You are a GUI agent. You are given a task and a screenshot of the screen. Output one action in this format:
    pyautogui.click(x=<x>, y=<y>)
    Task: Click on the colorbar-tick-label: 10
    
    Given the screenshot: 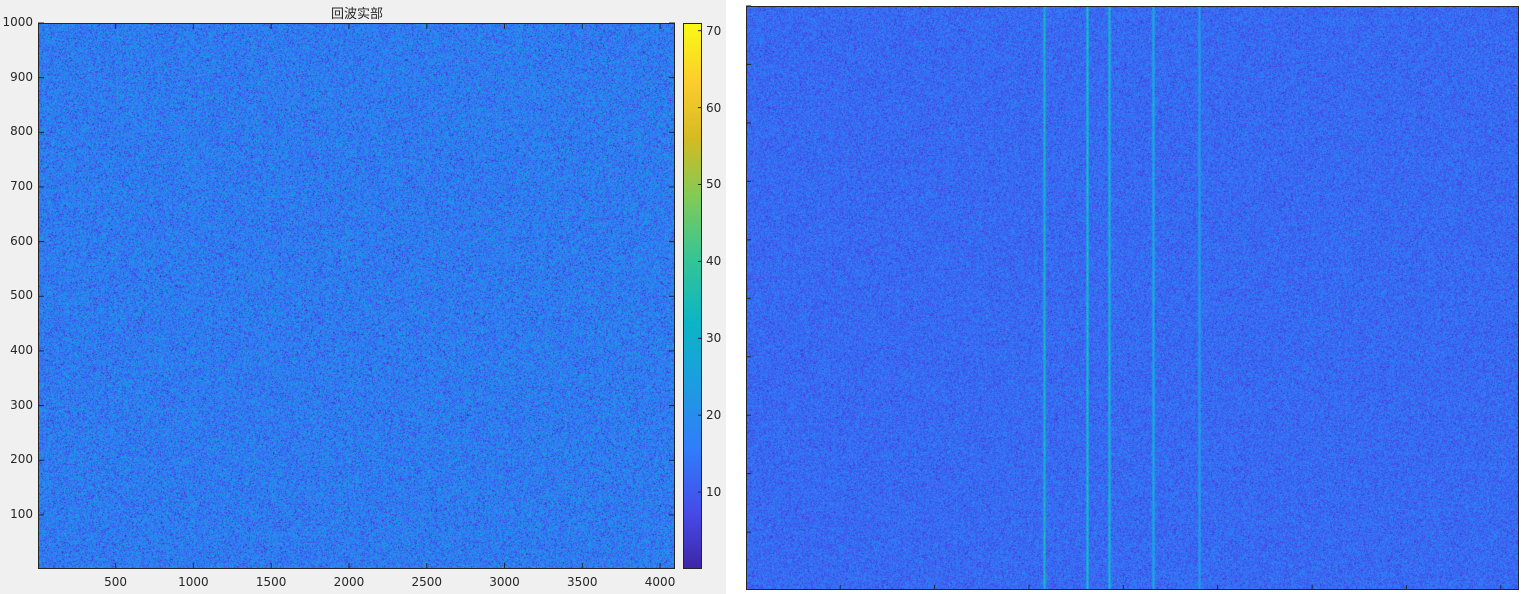 What is the action you would take?
    pyautogui.click(x=714, y=492)
    